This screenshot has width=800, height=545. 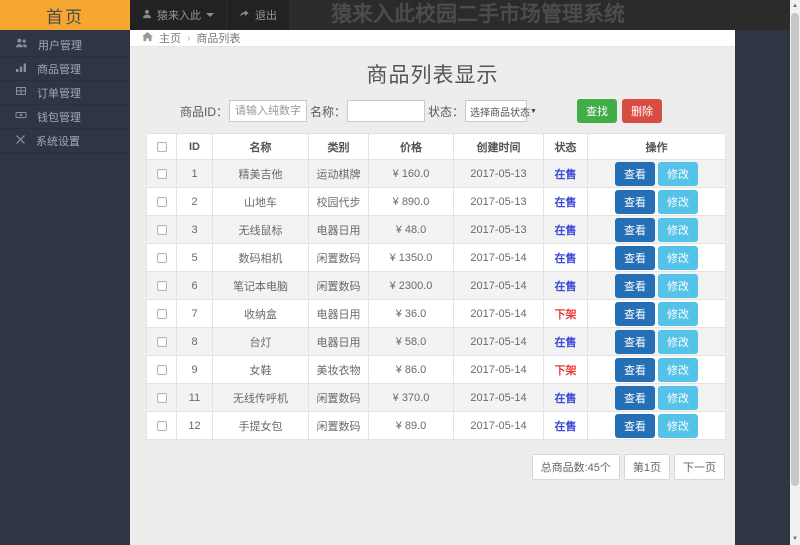 I want to click on table-icon, so click(x=21, y=92).